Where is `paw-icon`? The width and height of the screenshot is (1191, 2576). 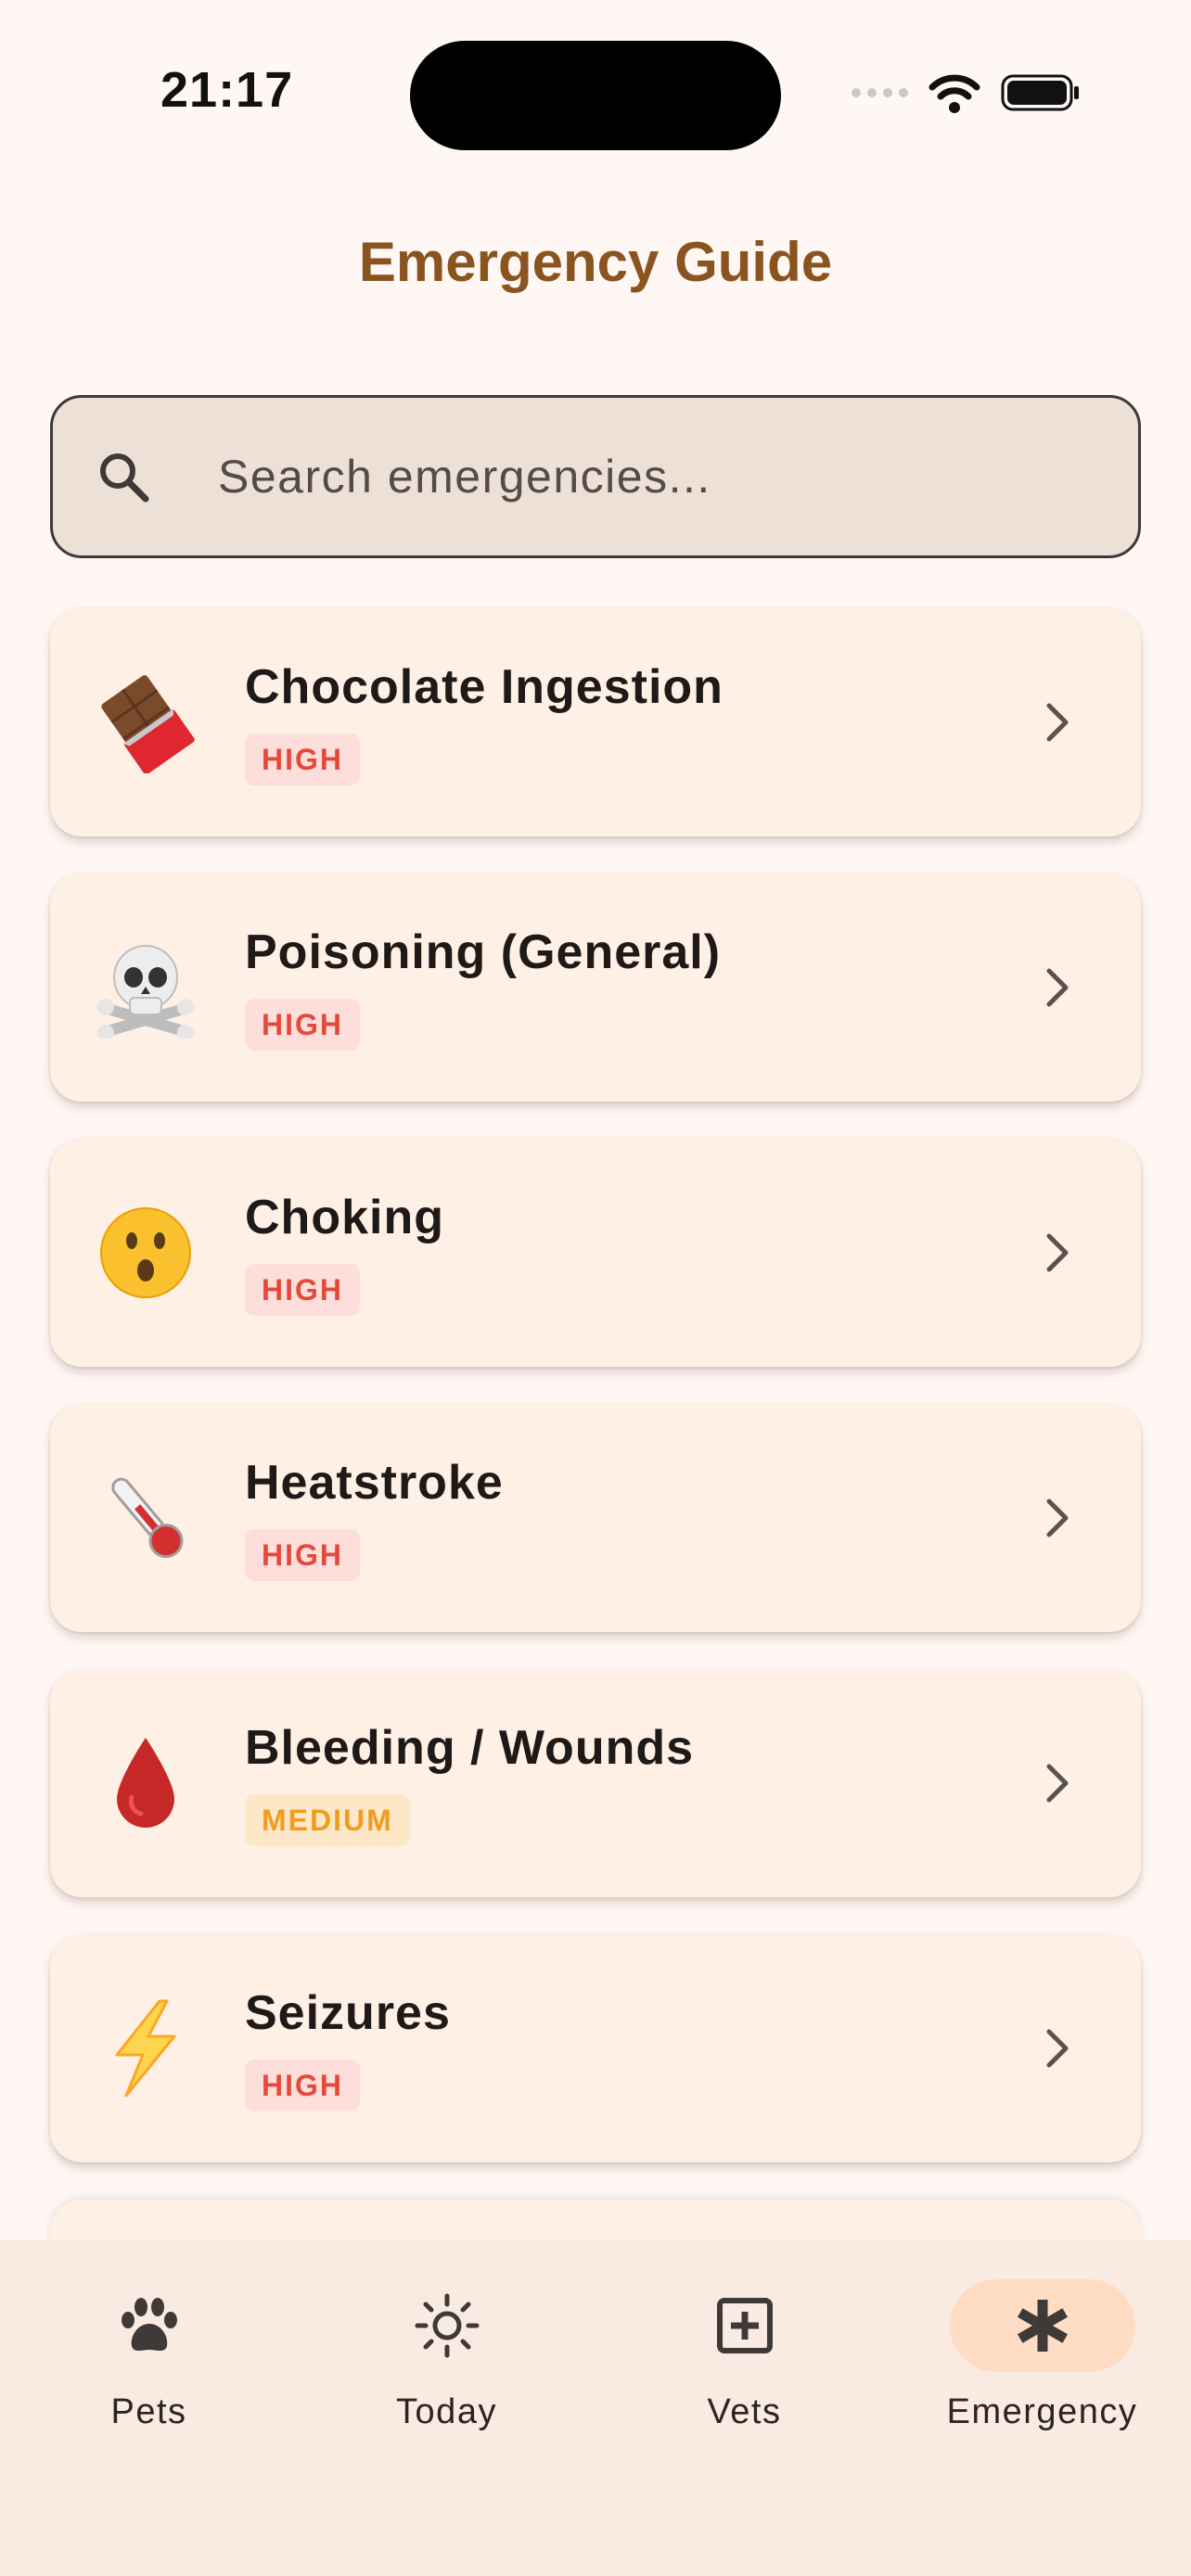
paw-icon is located at coordinates (149, 2325).